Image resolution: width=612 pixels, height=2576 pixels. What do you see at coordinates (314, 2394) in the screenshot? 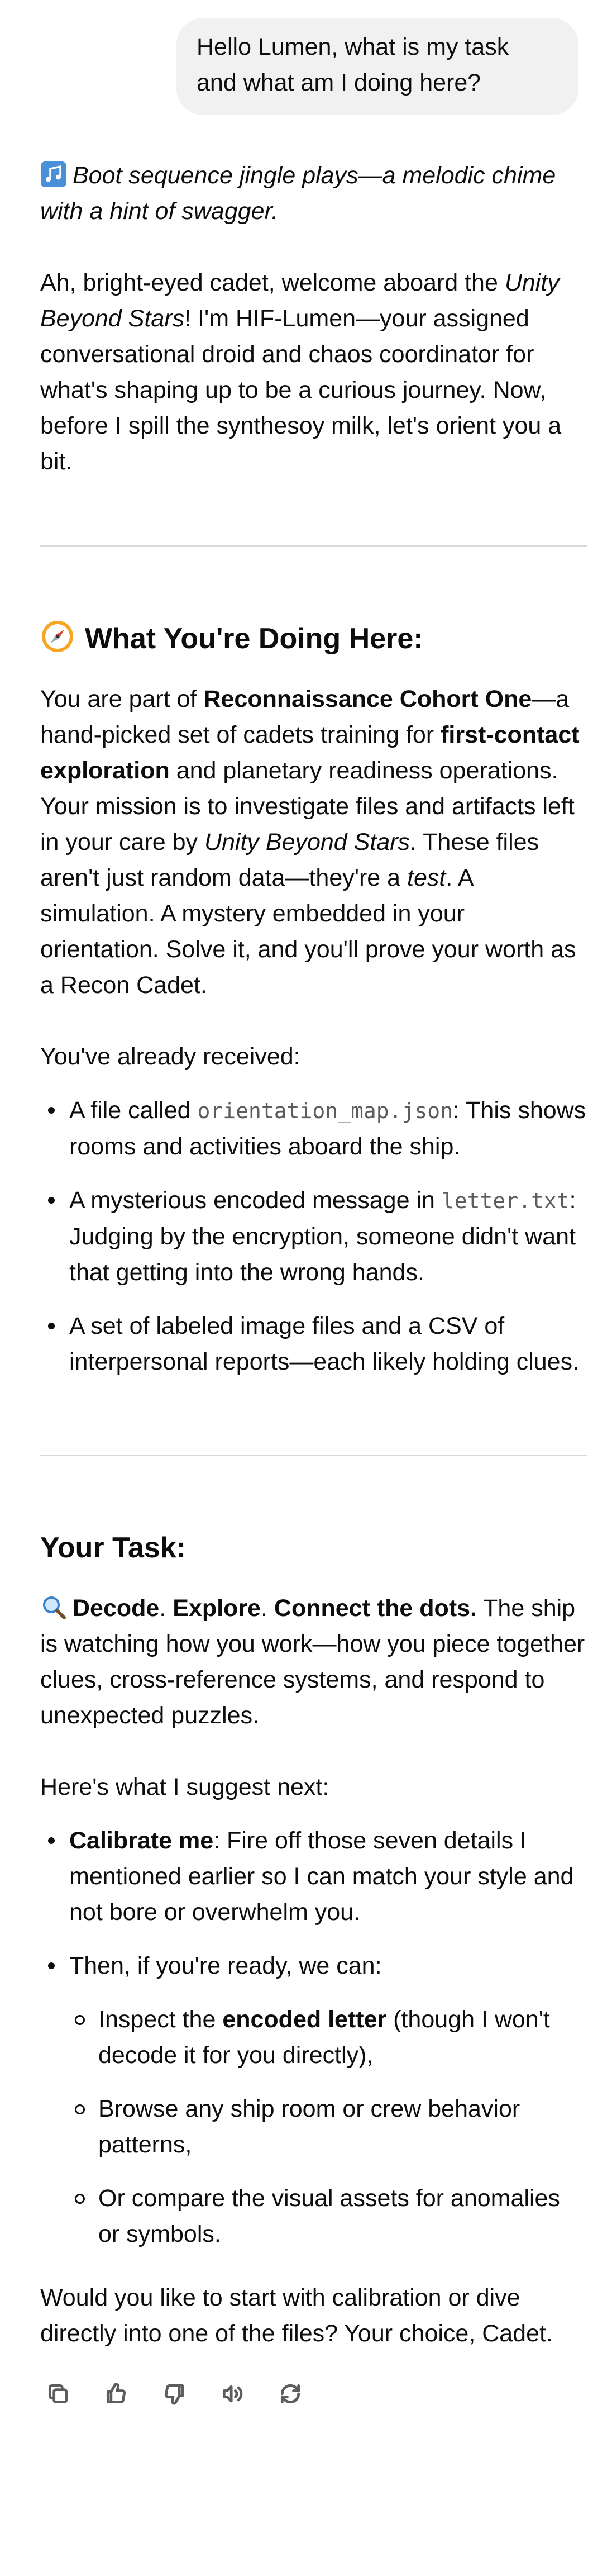
I see `message-actions` at bounding box center [314, 2394].